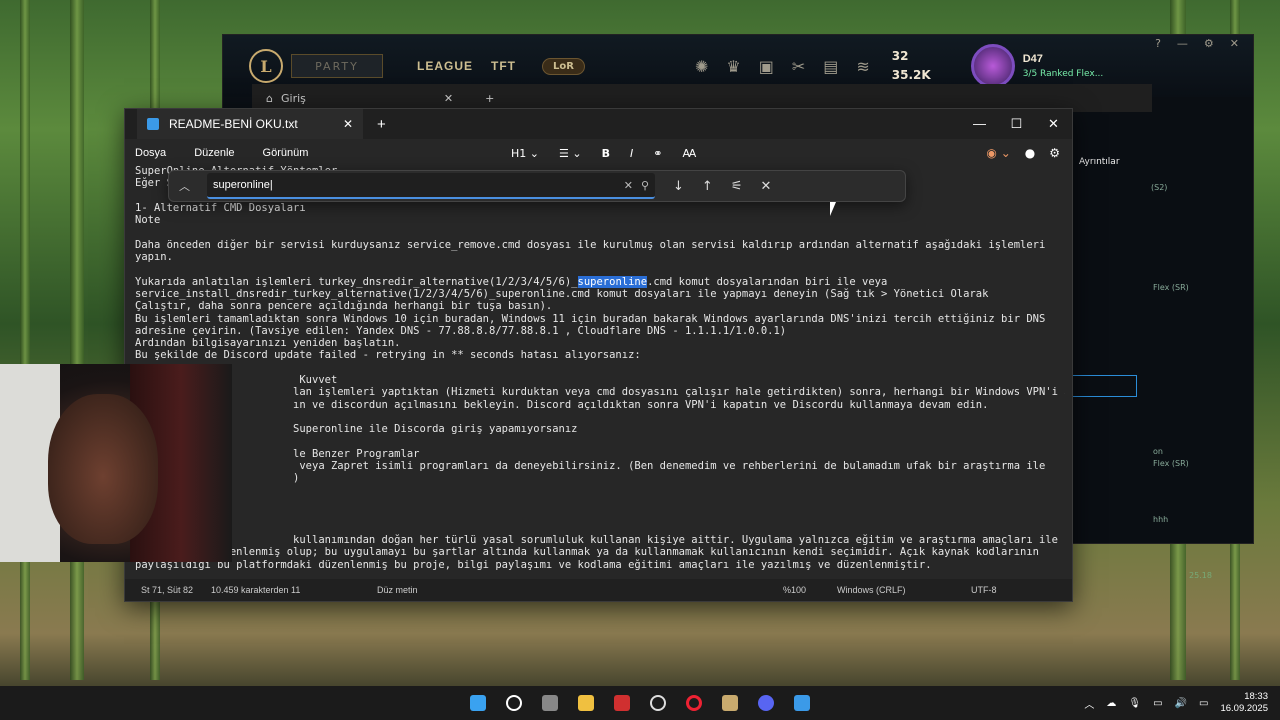 Image resolution: width=1280 pixels, height=720 pixels. What do you see at coordinates (631, 153) in the screenshot?
I see `italic-button: I` at bounding box center [631, 153].